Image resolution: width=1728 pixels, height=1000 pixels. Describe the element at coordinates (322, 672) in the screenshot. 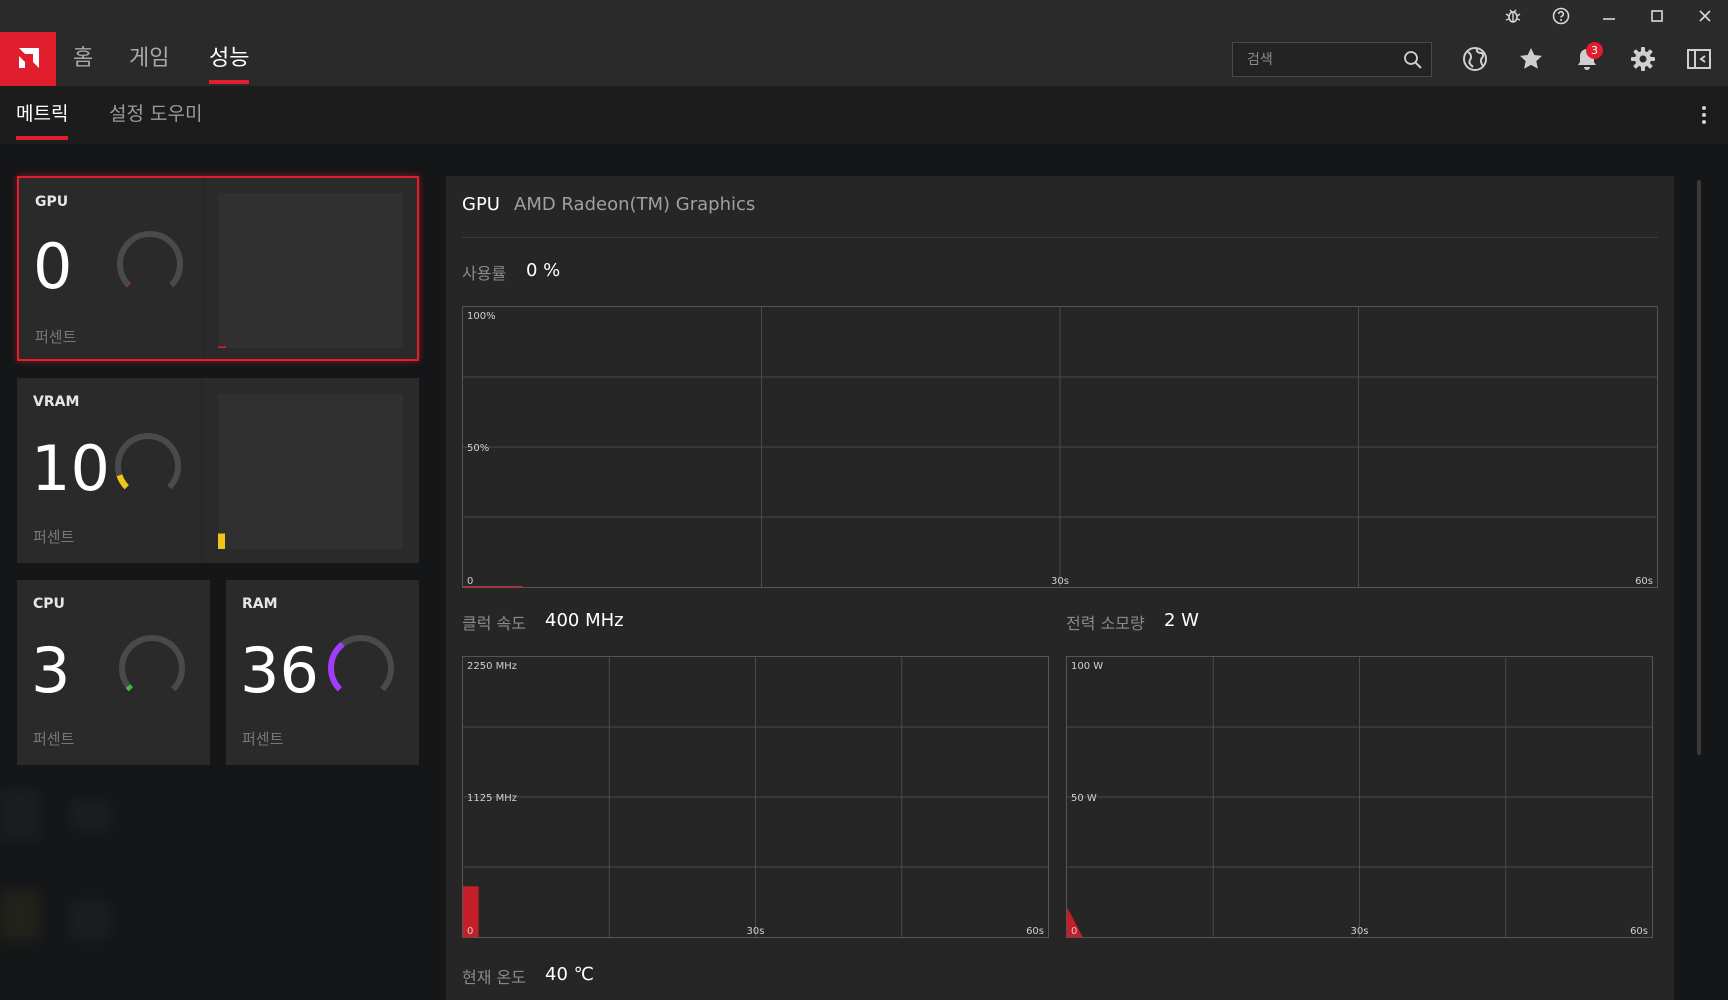

I see `metric-card-ram: RAM 36 퍼센트` at that location.